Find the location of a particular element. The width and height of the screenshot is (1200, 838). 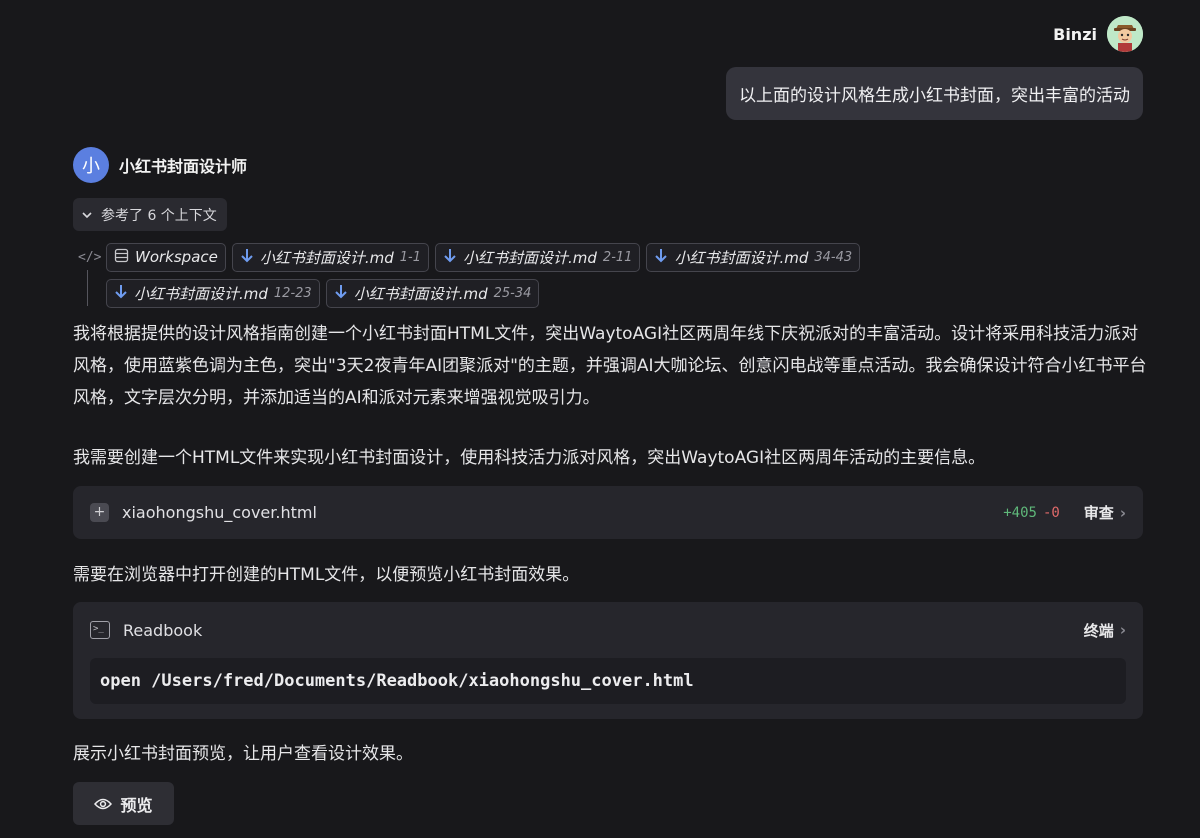

terminal-label: 终端 is located at coordinates (1098, 630).